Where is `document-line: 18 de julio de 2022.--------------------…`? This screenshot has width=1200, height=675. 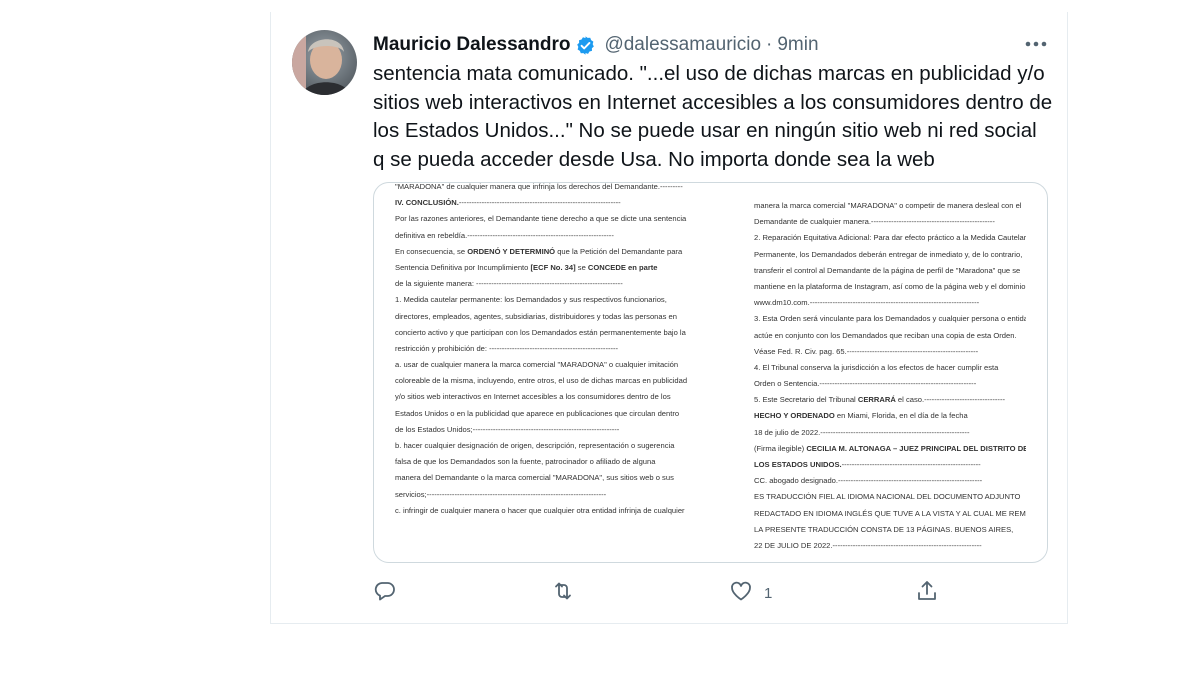 document-line: 18 de julio de 2022.--------------------… is located at coordinates (862, 432).